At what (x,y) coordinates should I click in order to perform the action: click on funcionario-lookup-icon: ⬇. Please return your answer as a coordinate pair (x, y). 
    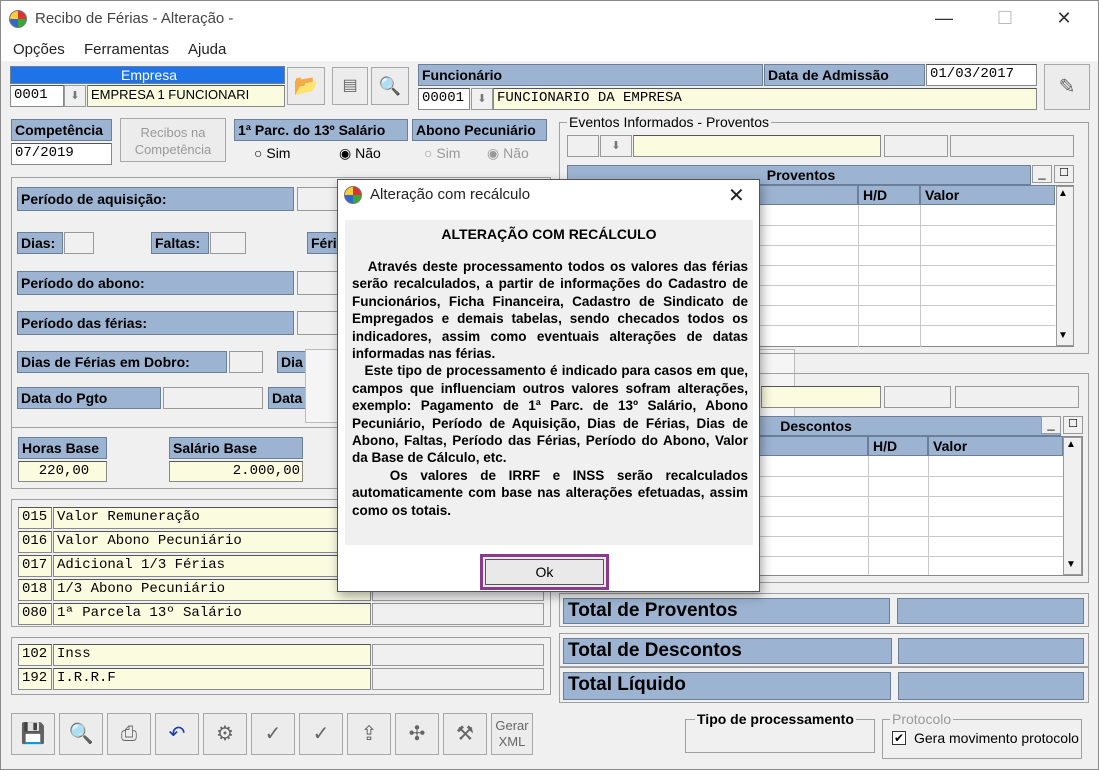
    Looking at the image, I should click on (482, 99).